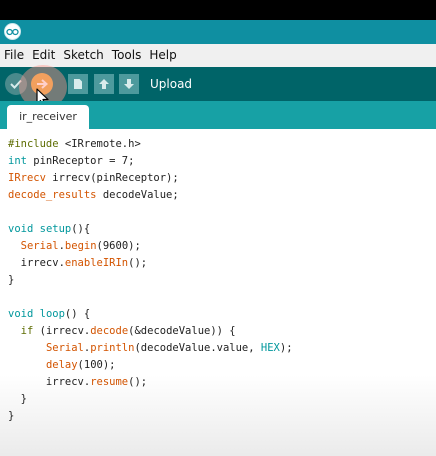 The height and width of the screenshot is (456, 436). What do you see at coordinates (112, 348) in the screenshot?
I see `code-token: println` at bounding box center [112, 348].